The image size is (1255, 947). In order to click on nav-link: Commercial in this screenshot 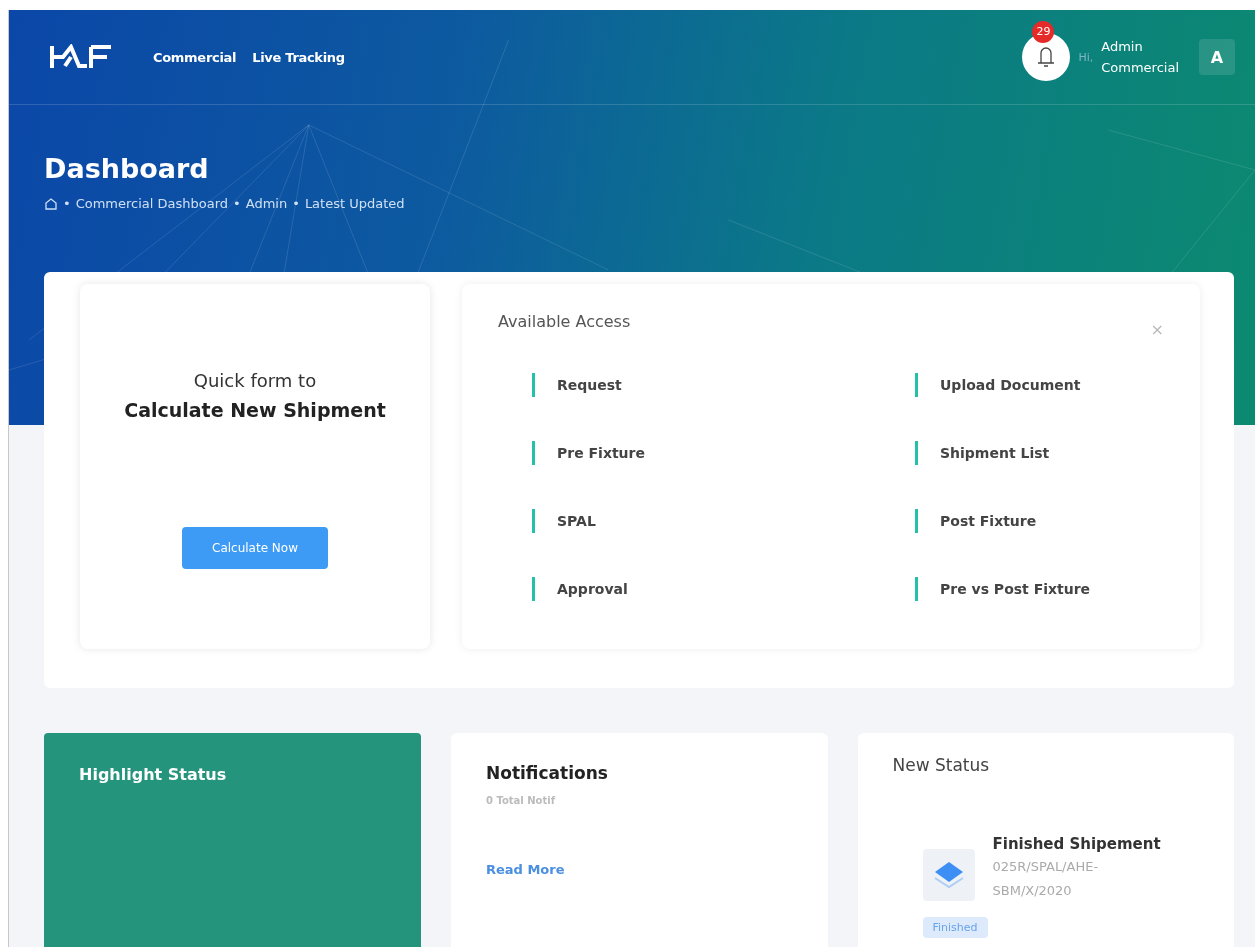, I will do `click(195, 57)`.